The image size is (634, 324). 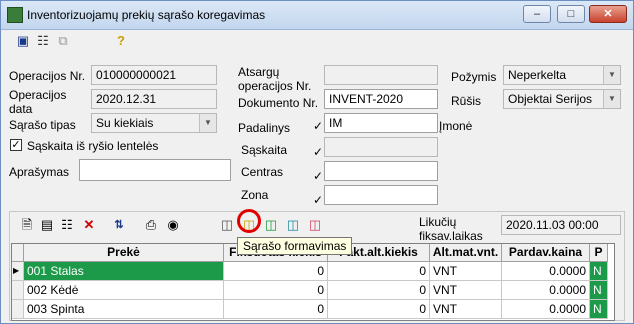 What do you see at coordinates (537, 75) in the screenshot?
I see `feature-value: Neperkelta` at bounding box center [537, 75].